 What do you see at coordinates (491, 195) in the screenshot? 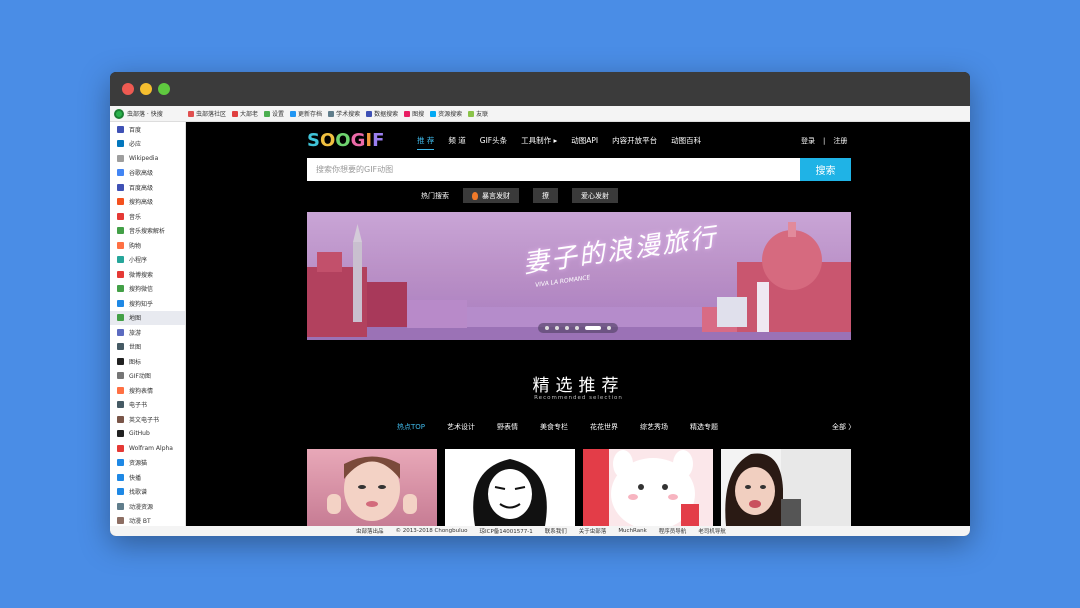
I see `hot-tag: 暴言发财` at bounding box center [491, 195].